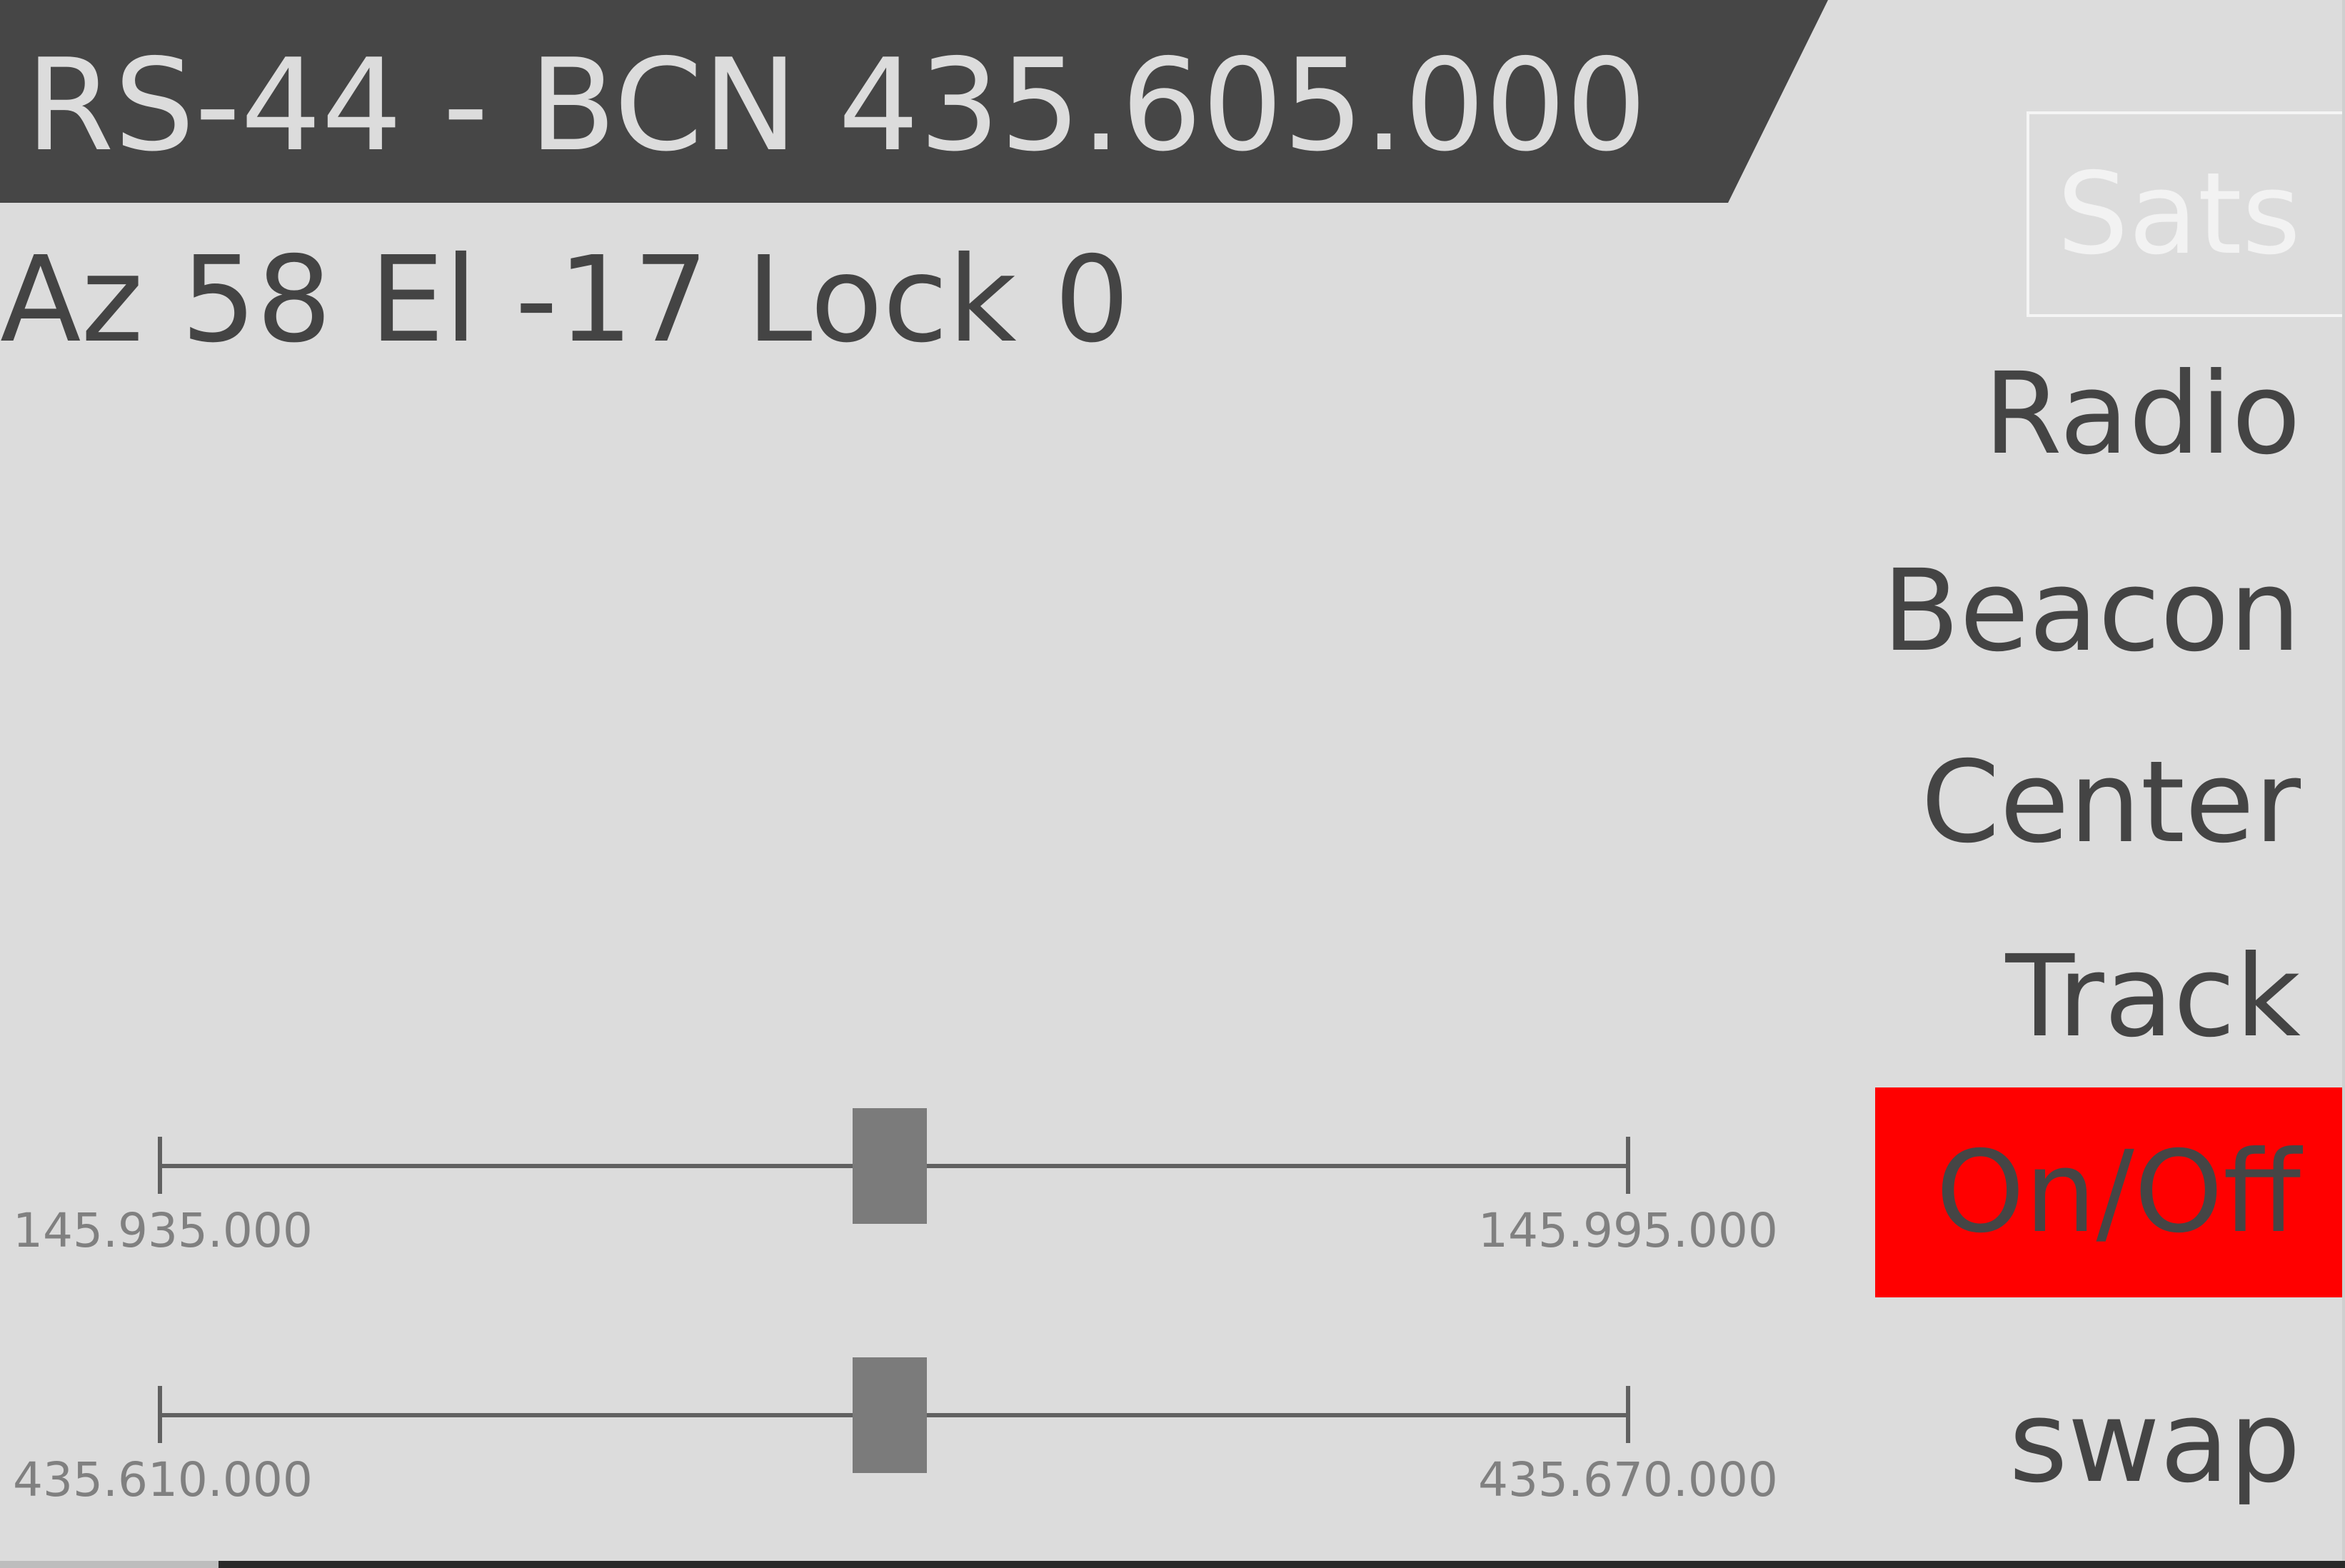 The width and height of the screenshot is (2345, 1568). Describe the element at coordinates (2153, 997) in the screenshot. I see `track-button: Track` at that location.